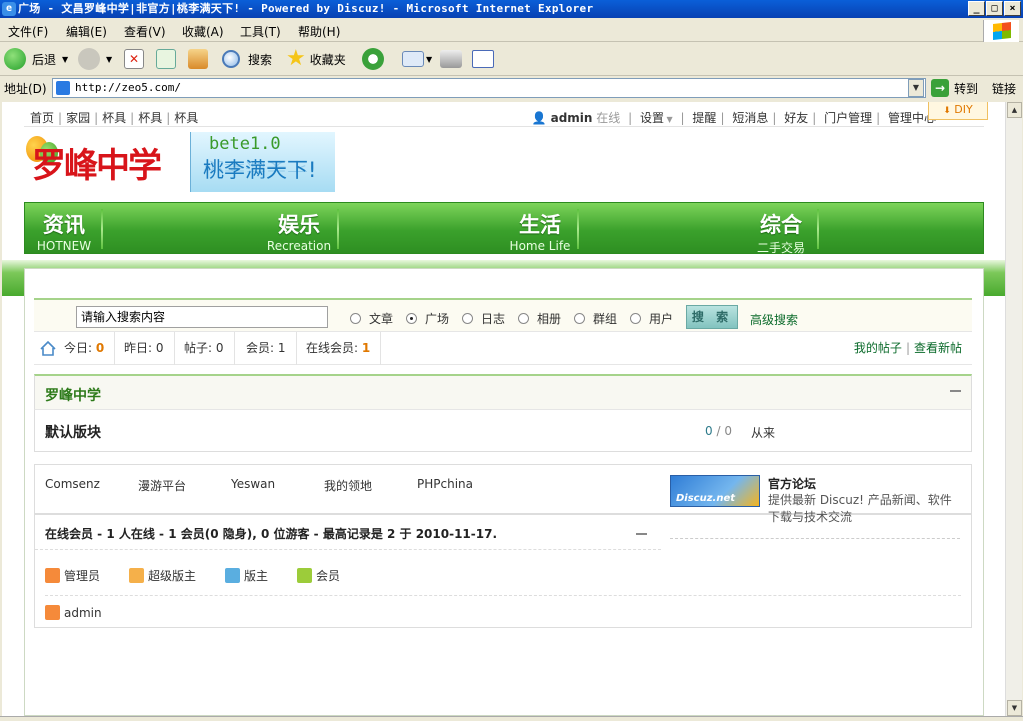 The image size is (1023, 721). Describe the element at coordinates (712, 317) in the screenshot. I see `search-button: 搜 索` at that location.